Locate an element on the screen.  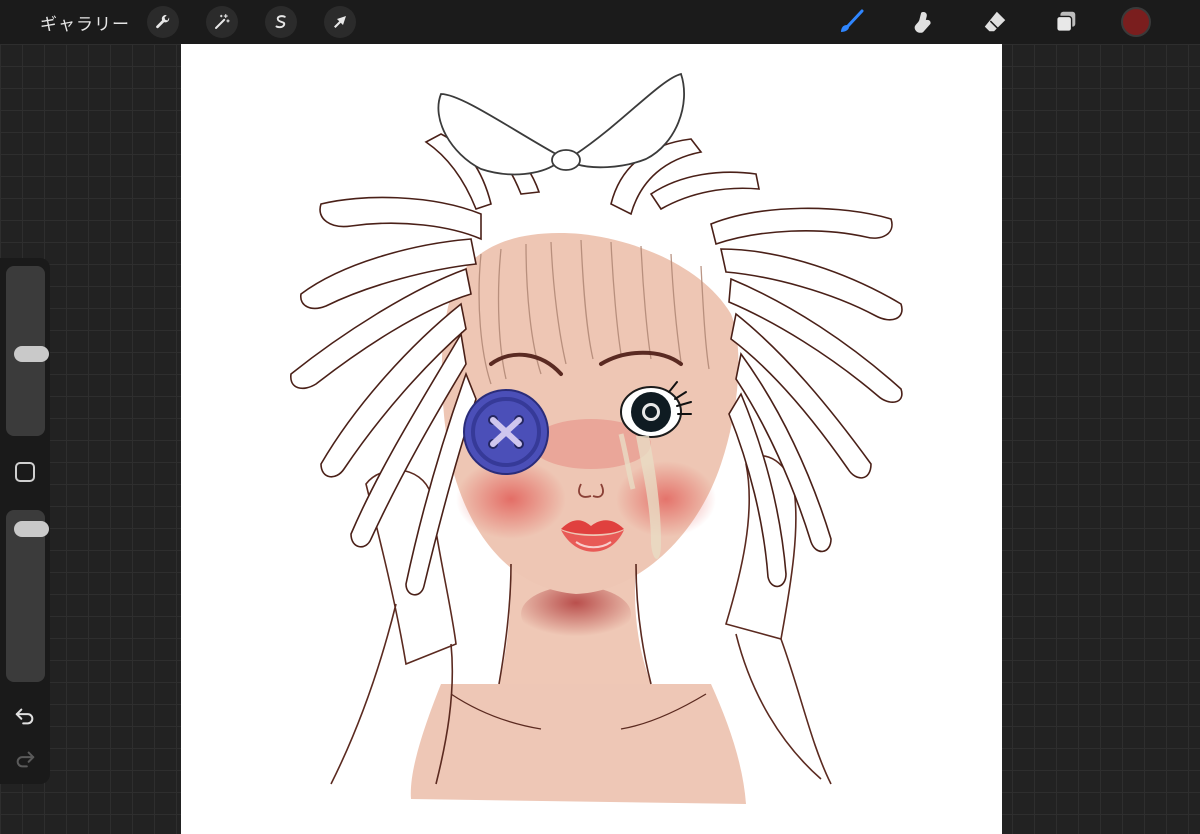
wrench-icon is located at coordinates (163, 22).